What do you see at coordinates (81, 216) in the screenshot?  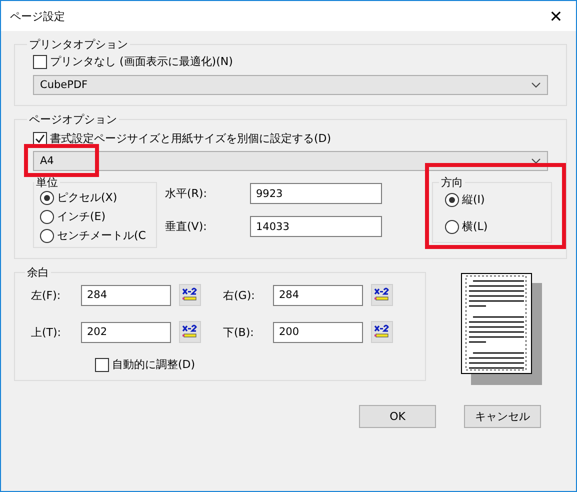 I see `radio-label: インチ(E)` at bounding box center [81, 216].